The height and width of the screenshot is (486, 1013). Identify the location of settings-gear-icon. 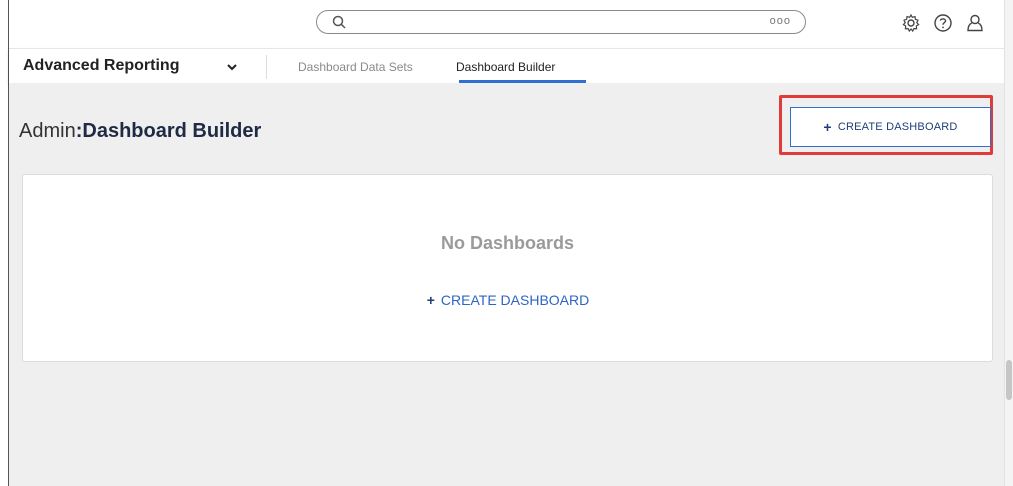
(911, 23).